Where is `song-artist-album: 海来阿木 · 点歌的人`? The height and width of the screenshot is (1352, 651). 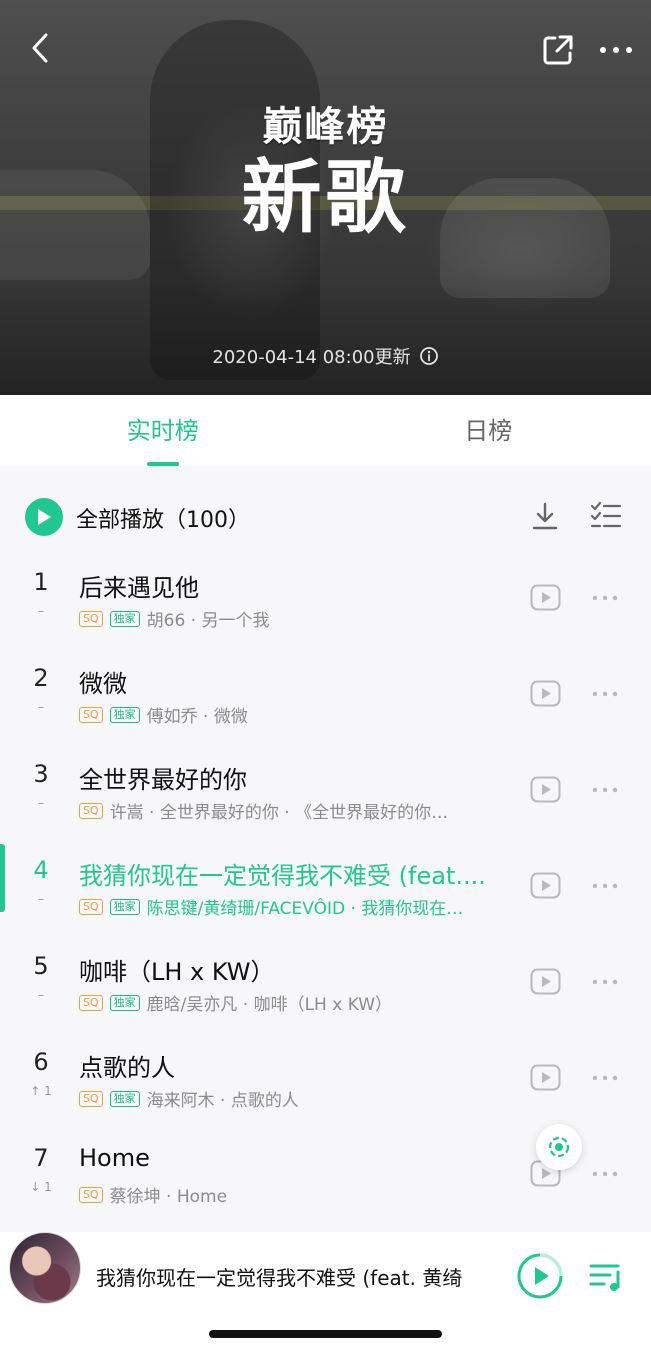
song-artist-album: 海来阿木 · 点歌的人 is located at coordinates (222, 1101).